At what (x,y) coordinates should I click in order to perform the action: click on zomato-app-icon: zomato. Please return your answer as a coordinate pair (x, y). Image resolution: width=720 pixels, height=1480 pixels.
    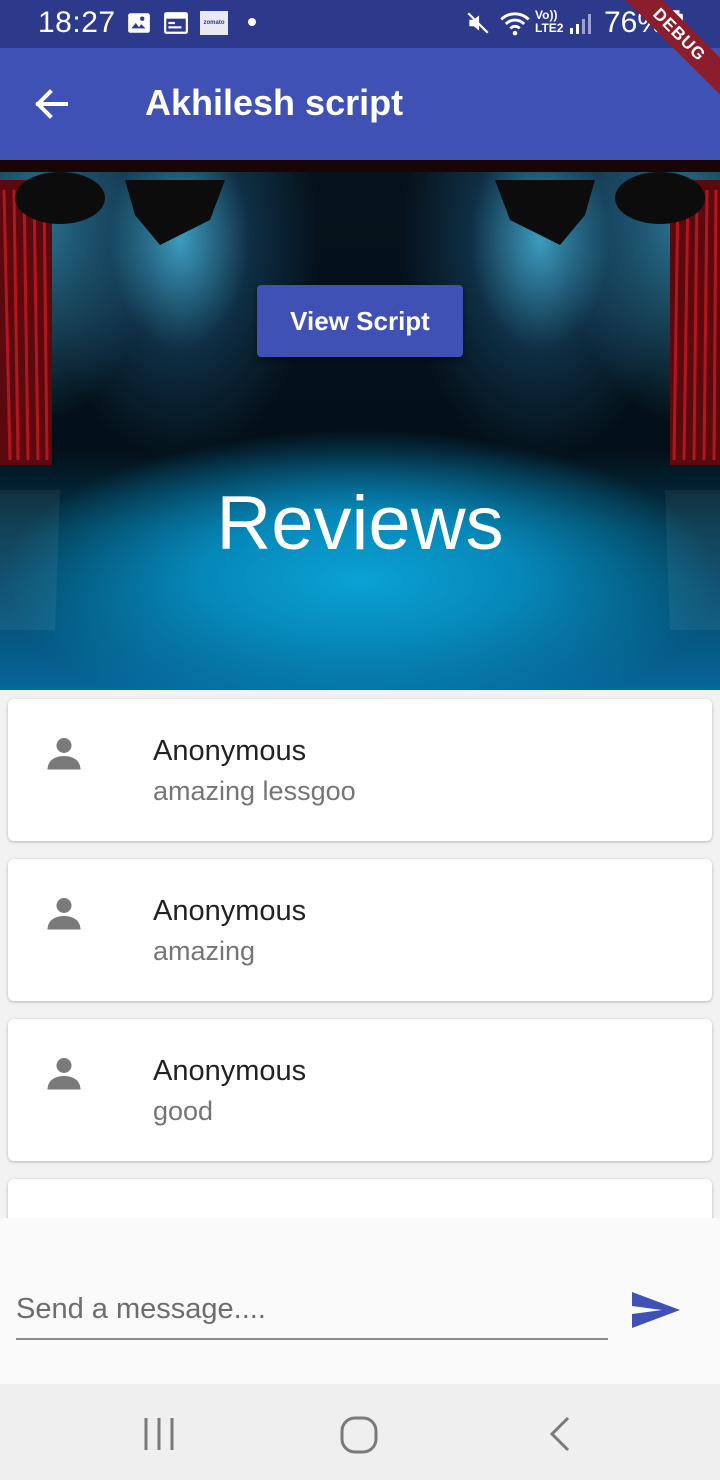
    Looking at the image, I should click on (214, 23).